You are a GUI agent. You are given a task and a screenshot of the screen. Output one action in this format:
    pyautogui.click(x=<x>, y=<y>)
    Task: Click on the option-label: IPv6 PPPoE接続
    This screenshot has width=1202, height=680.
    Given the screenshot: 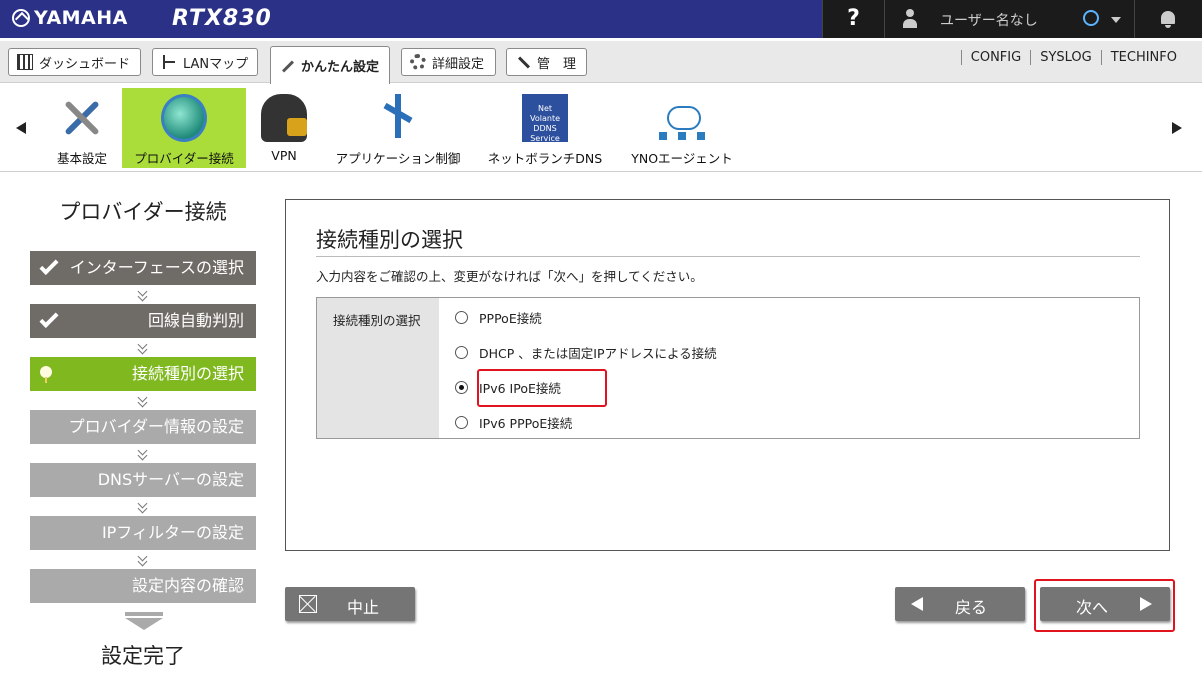 What is the action you would take?
    pyautogui.click(x=526, y=423)
    